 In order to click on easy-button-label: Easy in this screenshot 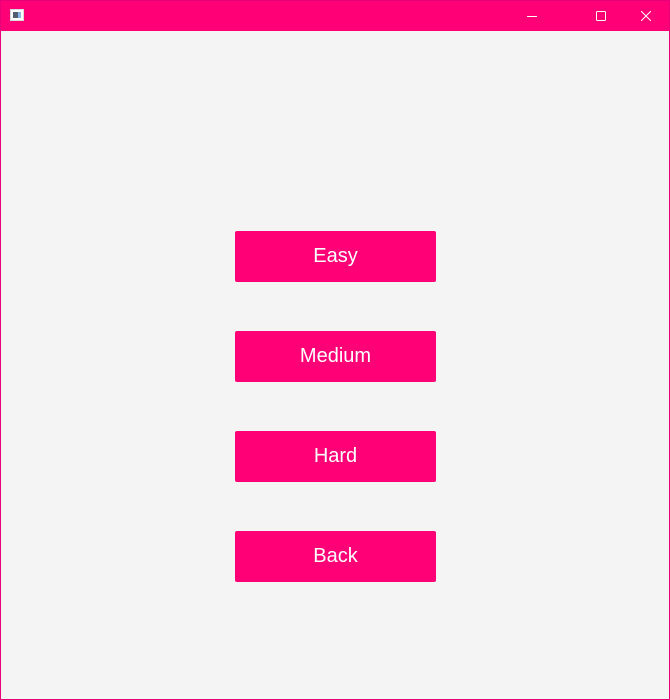, I will do `click(335, 256)`.